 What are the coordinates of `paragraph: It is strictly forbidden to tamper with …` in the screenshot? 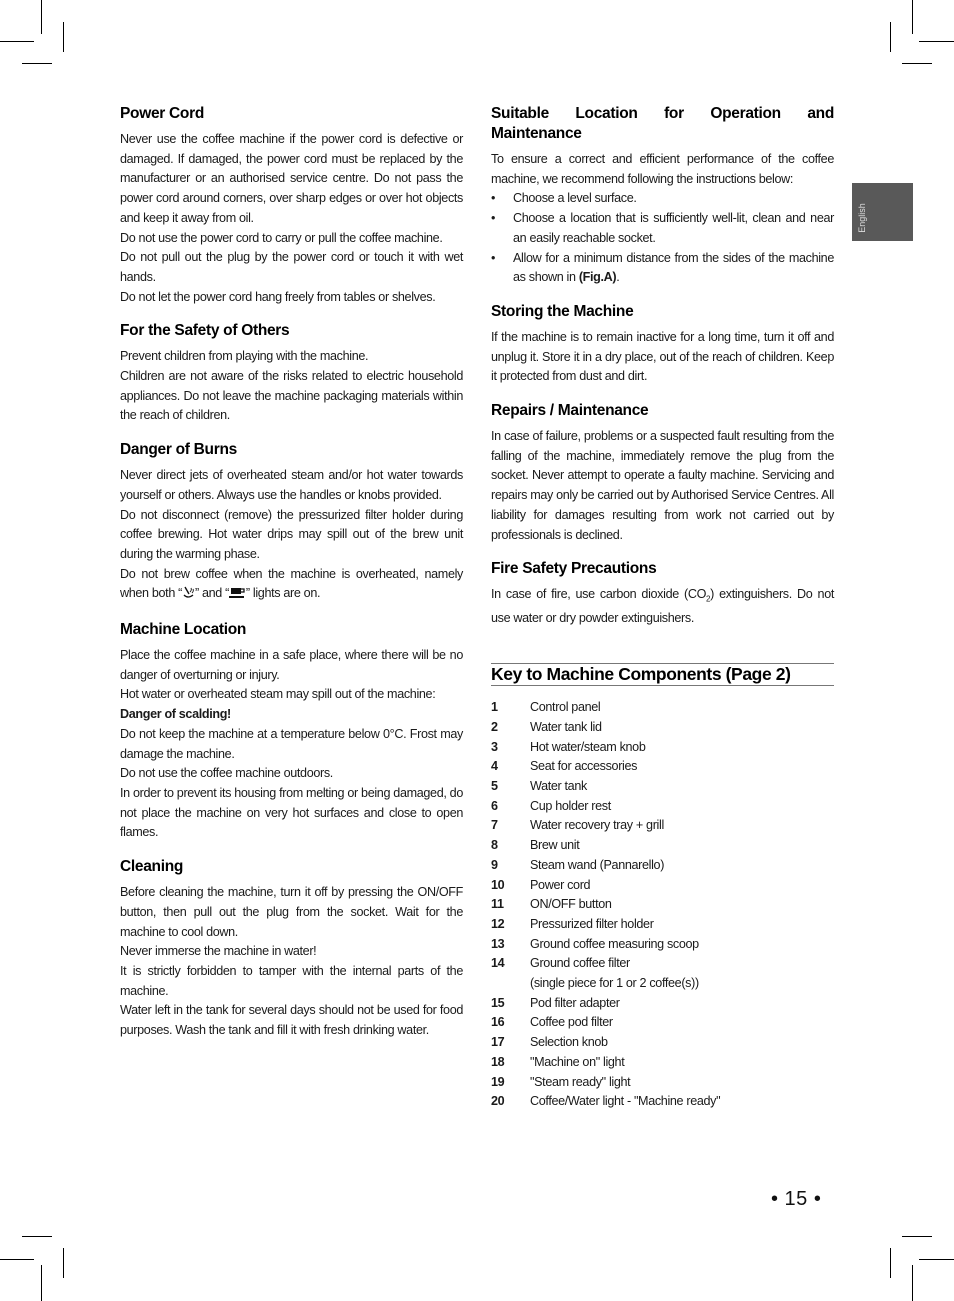 It's located at (291, 980).